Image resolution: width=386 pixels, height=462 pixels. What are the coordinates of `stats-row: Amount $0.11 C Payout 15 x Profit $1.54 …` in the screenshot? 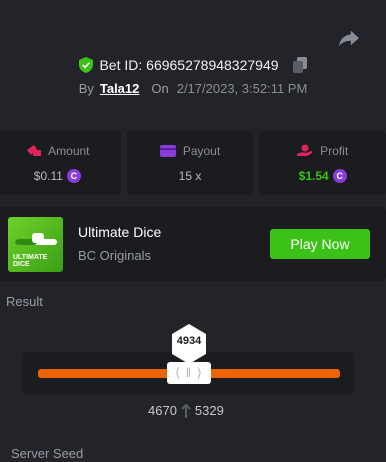 It's located at (193, 163).